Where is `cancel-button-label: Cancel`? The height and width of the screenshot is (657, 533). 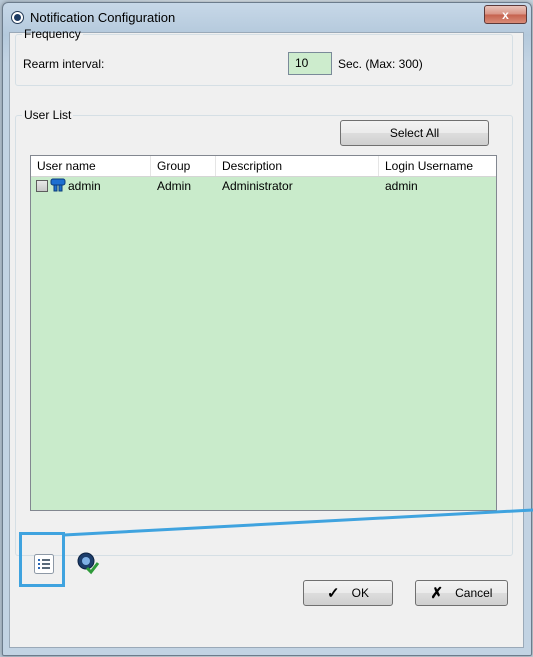
cancel-button-label: Cancel is located at coordinates (474, 593).